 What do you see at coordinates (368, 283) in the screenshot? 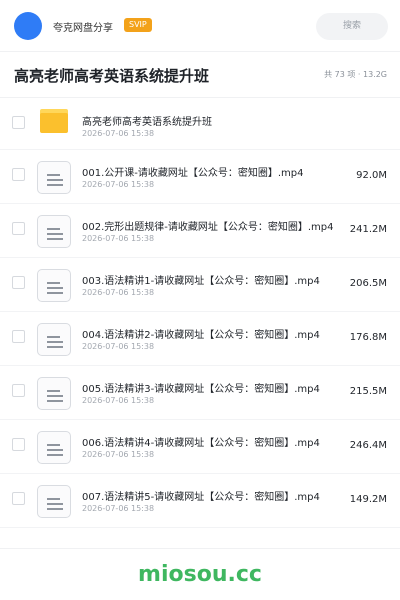
I see `item-size: 206.5M` at bounding box center [368, 283].